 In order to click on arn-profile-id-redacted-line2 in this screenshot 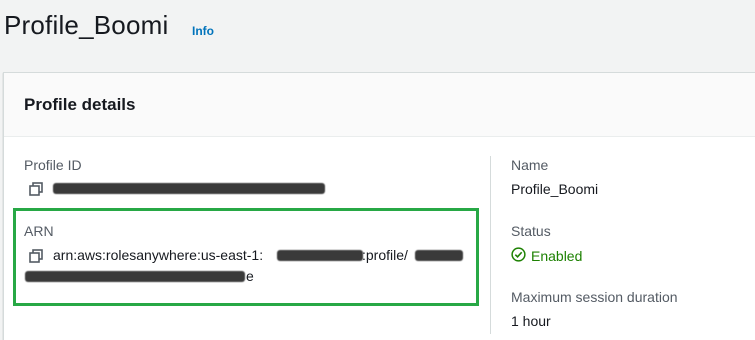, I will do `click(135, 276)`.